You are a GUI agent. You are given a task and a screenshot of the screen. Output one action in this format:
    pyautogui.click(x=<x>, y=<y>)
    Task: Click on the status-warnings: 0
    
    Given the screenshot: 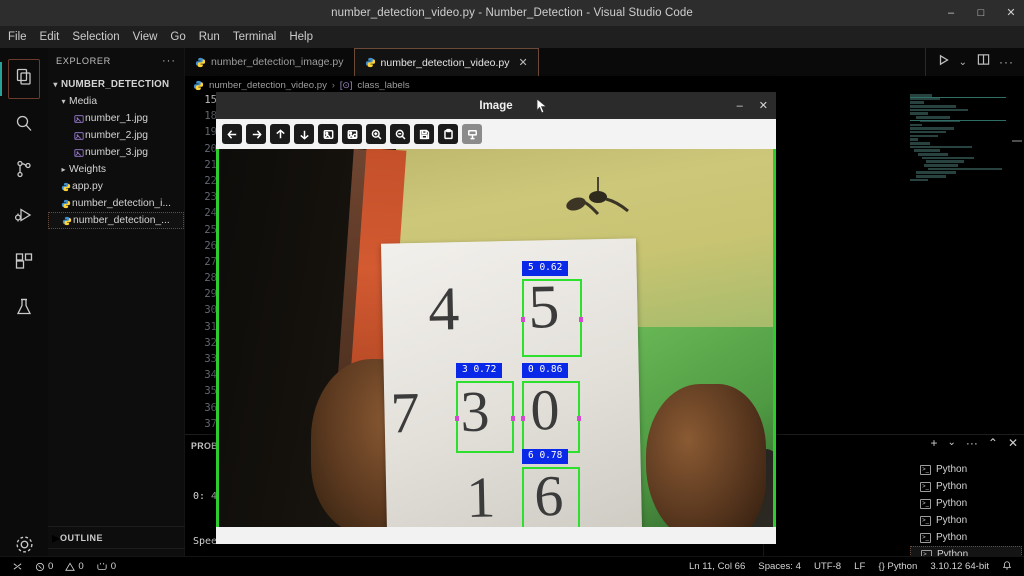 What is the action you would take?
    pyautogui.click(x=74, y=566)
    